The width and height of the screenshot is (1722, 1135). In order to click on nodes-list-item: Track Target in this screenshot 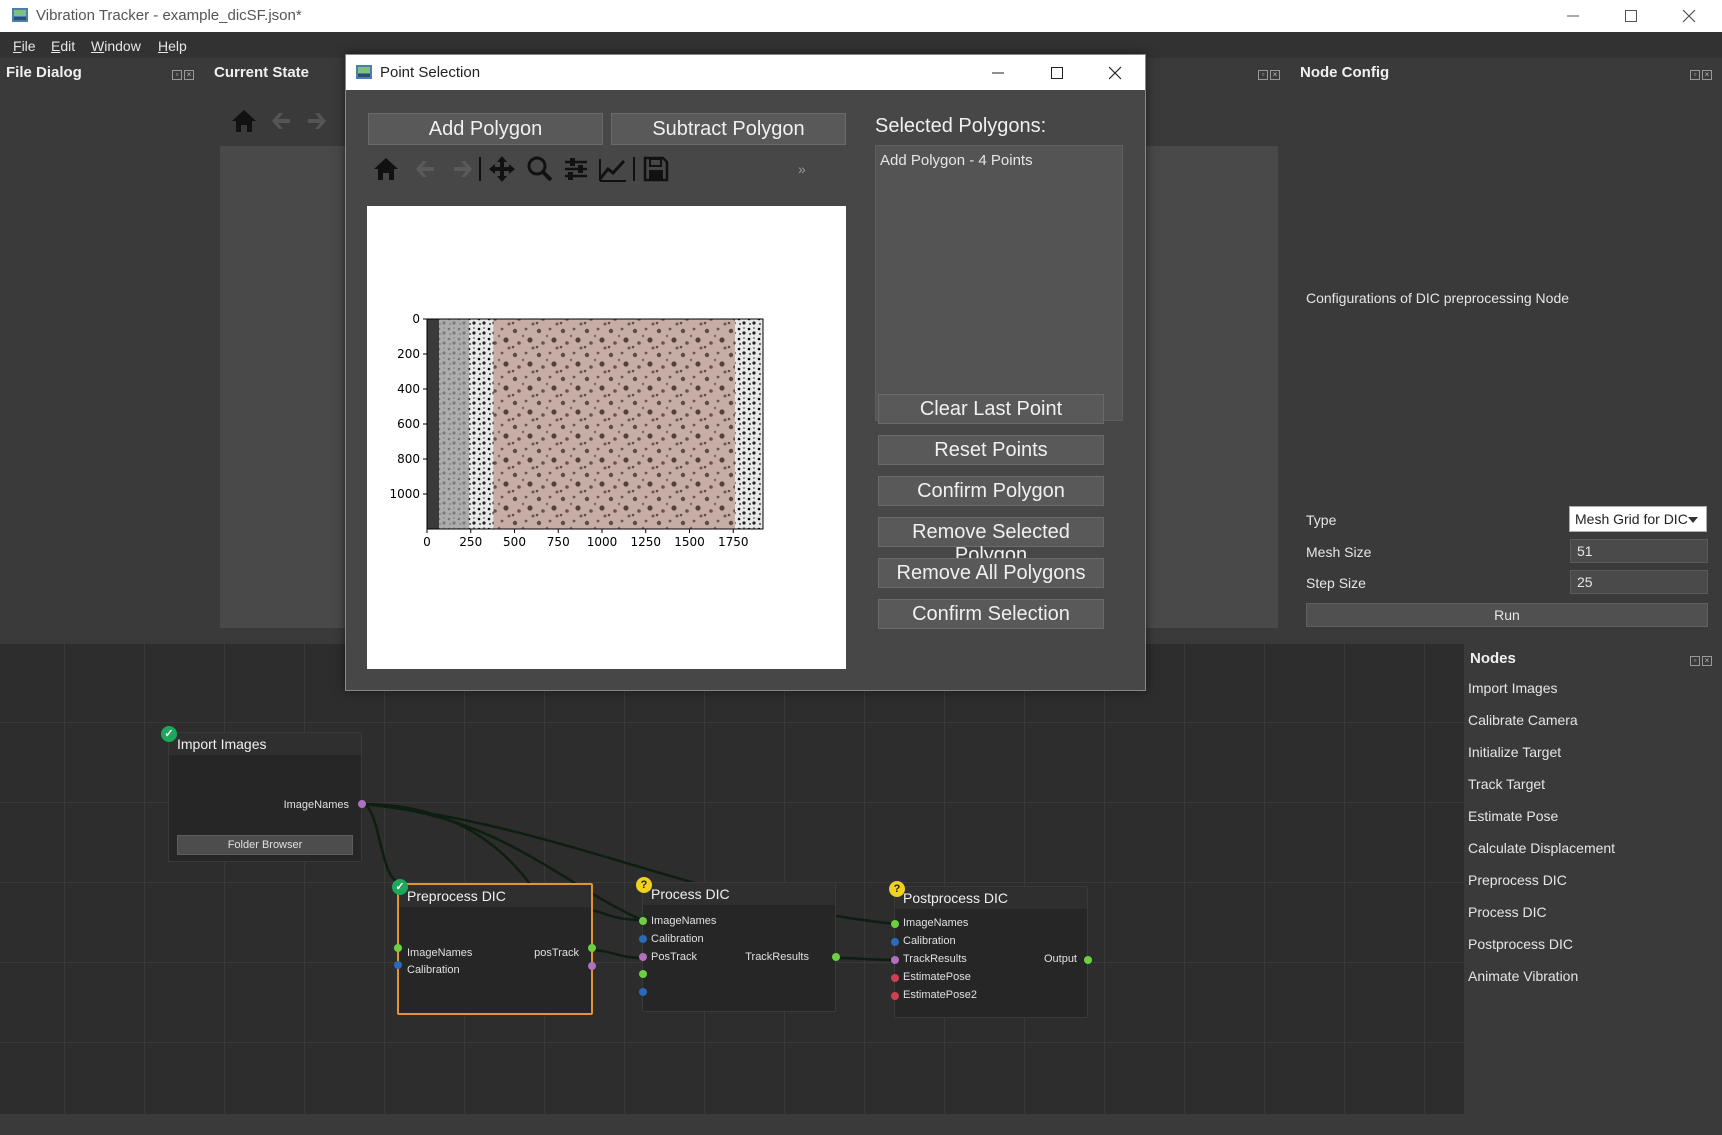, I will do `click(1506, 784)`.